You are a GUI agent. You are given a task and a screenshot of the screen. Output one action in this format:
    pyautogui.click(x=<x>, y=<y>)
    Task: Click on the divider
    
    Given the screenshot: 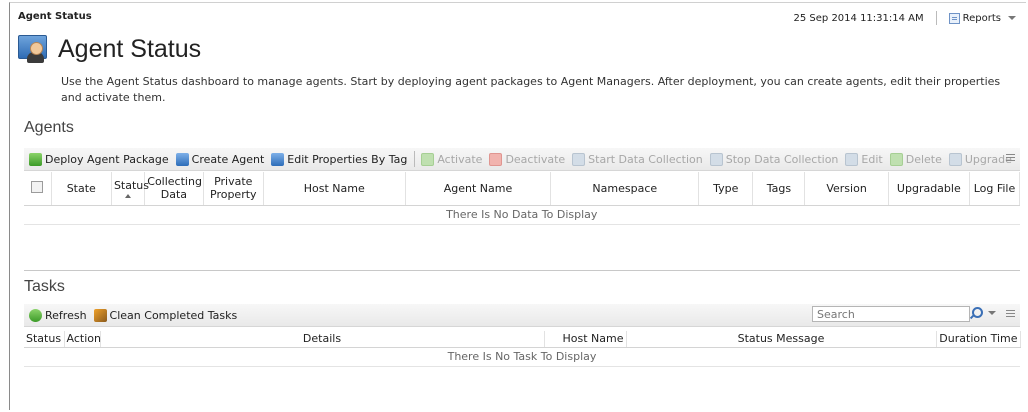 What is the action you would take?
    pyautogui.click(x=936, y=18)
    